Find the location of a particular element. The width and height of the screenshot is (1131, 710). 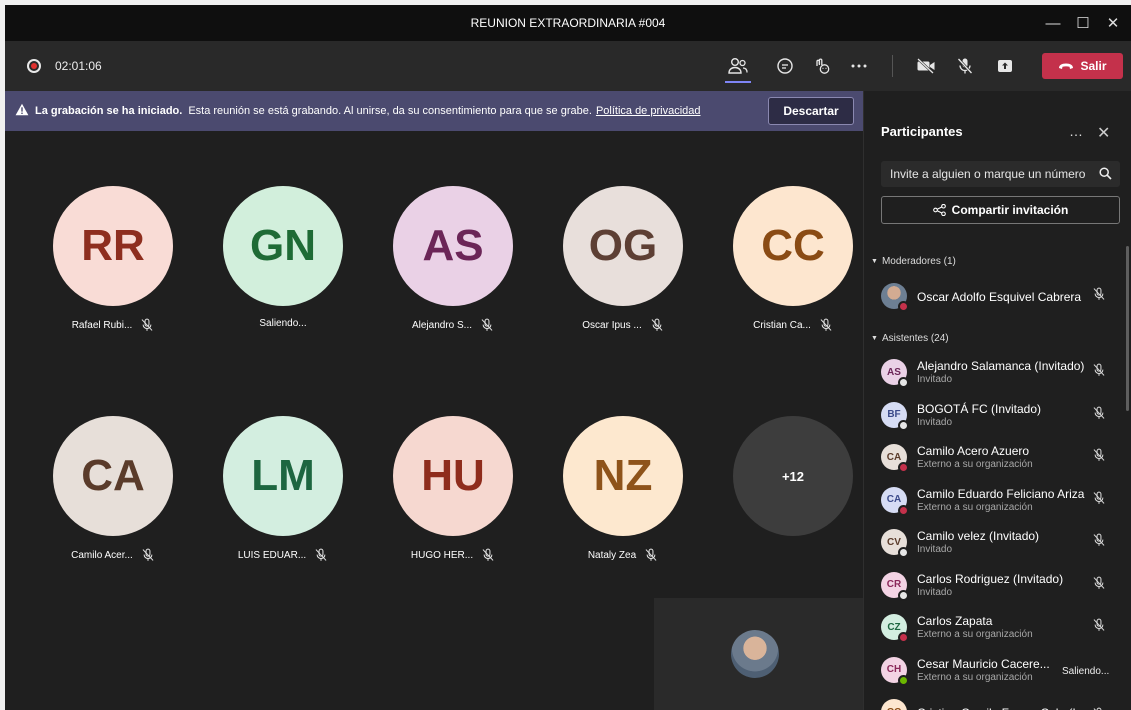

dismiss-button: Descartar is located at coordinates (811, 111).